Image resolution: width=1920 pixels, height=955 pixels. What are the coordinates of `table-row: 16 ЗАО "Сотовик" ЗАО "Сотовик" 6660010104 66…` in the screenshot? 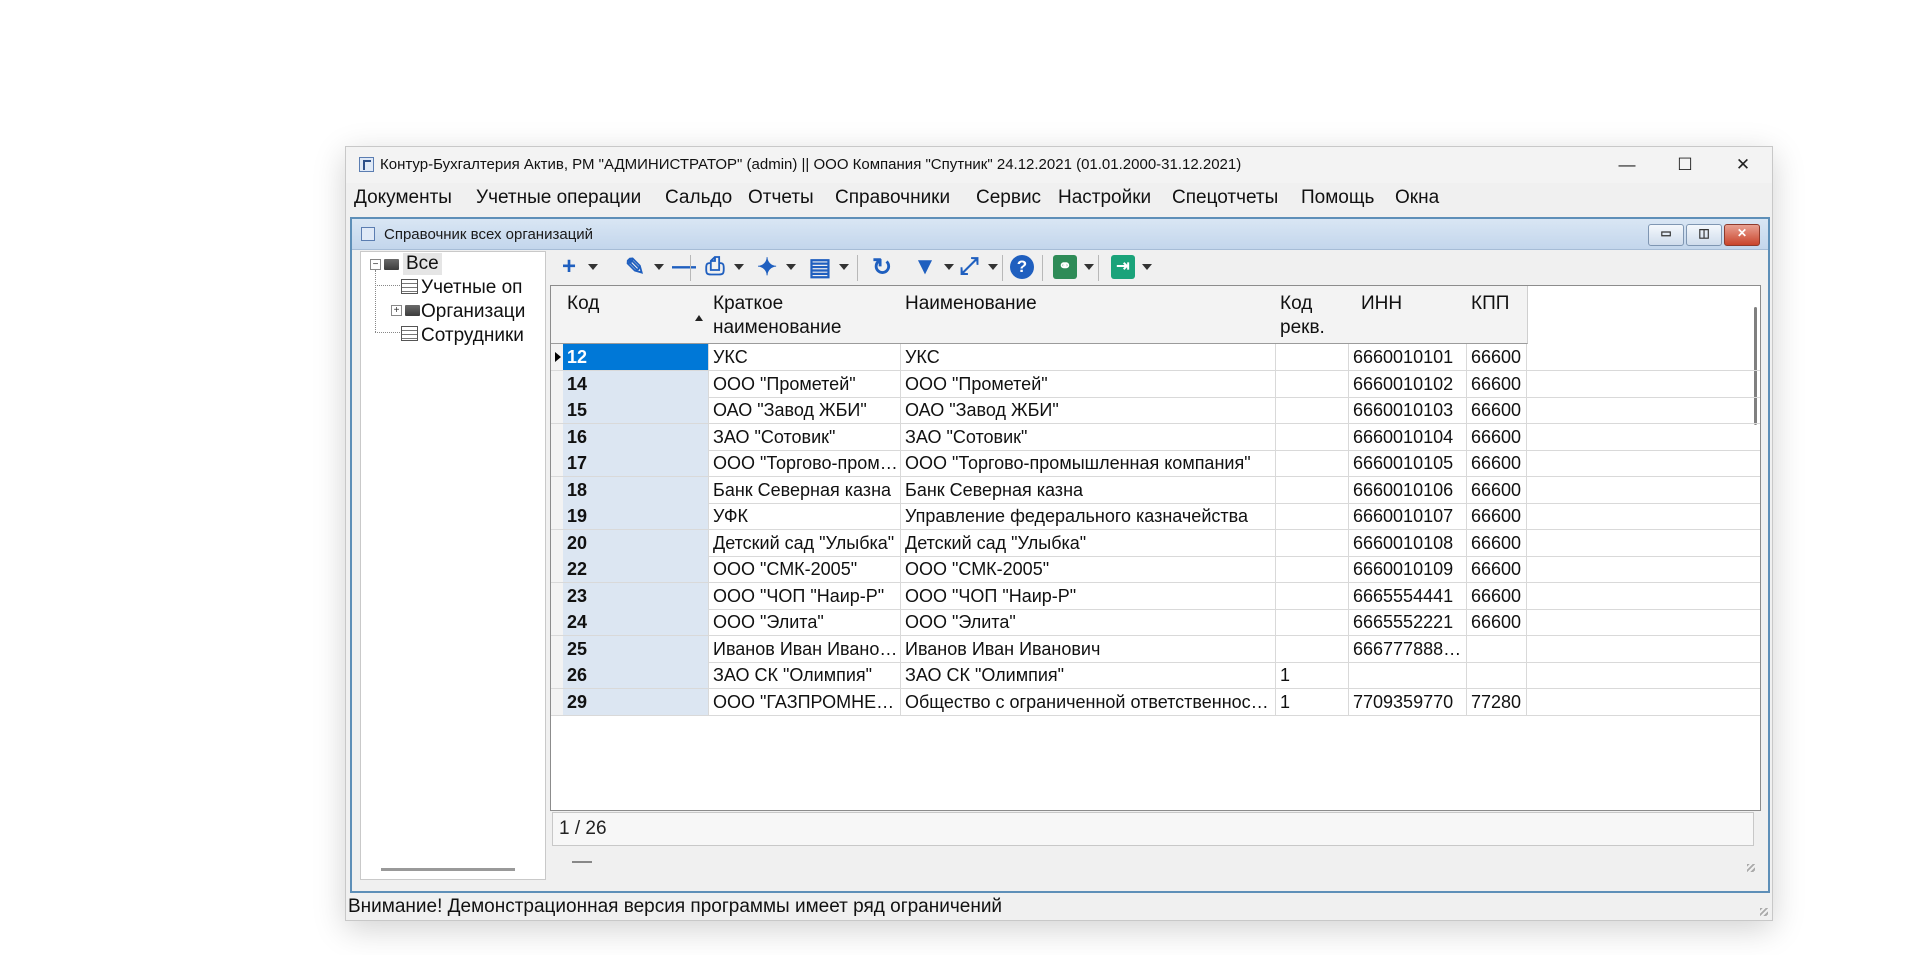 It's located at (1155, 437).